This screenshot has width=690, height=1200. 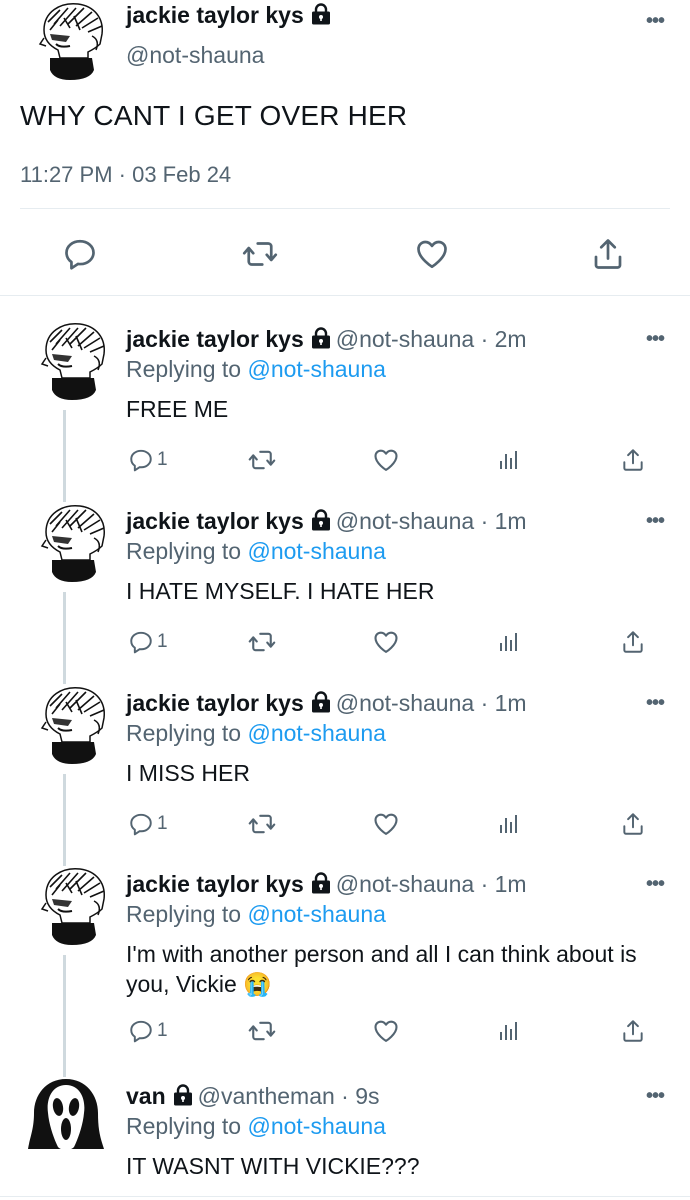 I want to click on handle-time: @vantheman · 9s, so click(x=289, y=1096).